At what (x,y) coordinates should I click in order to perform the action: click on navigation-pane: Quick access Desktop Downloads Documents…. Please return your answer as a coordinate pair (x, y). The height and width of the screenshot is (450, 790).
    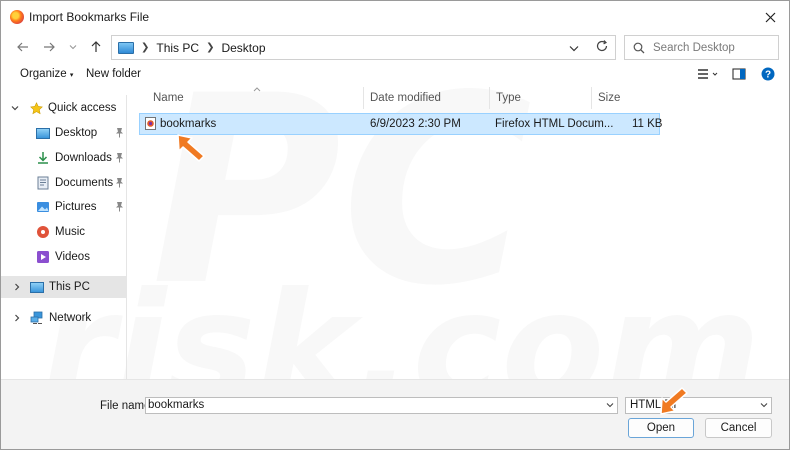
    Looking at the image, I should click on (64, 237).